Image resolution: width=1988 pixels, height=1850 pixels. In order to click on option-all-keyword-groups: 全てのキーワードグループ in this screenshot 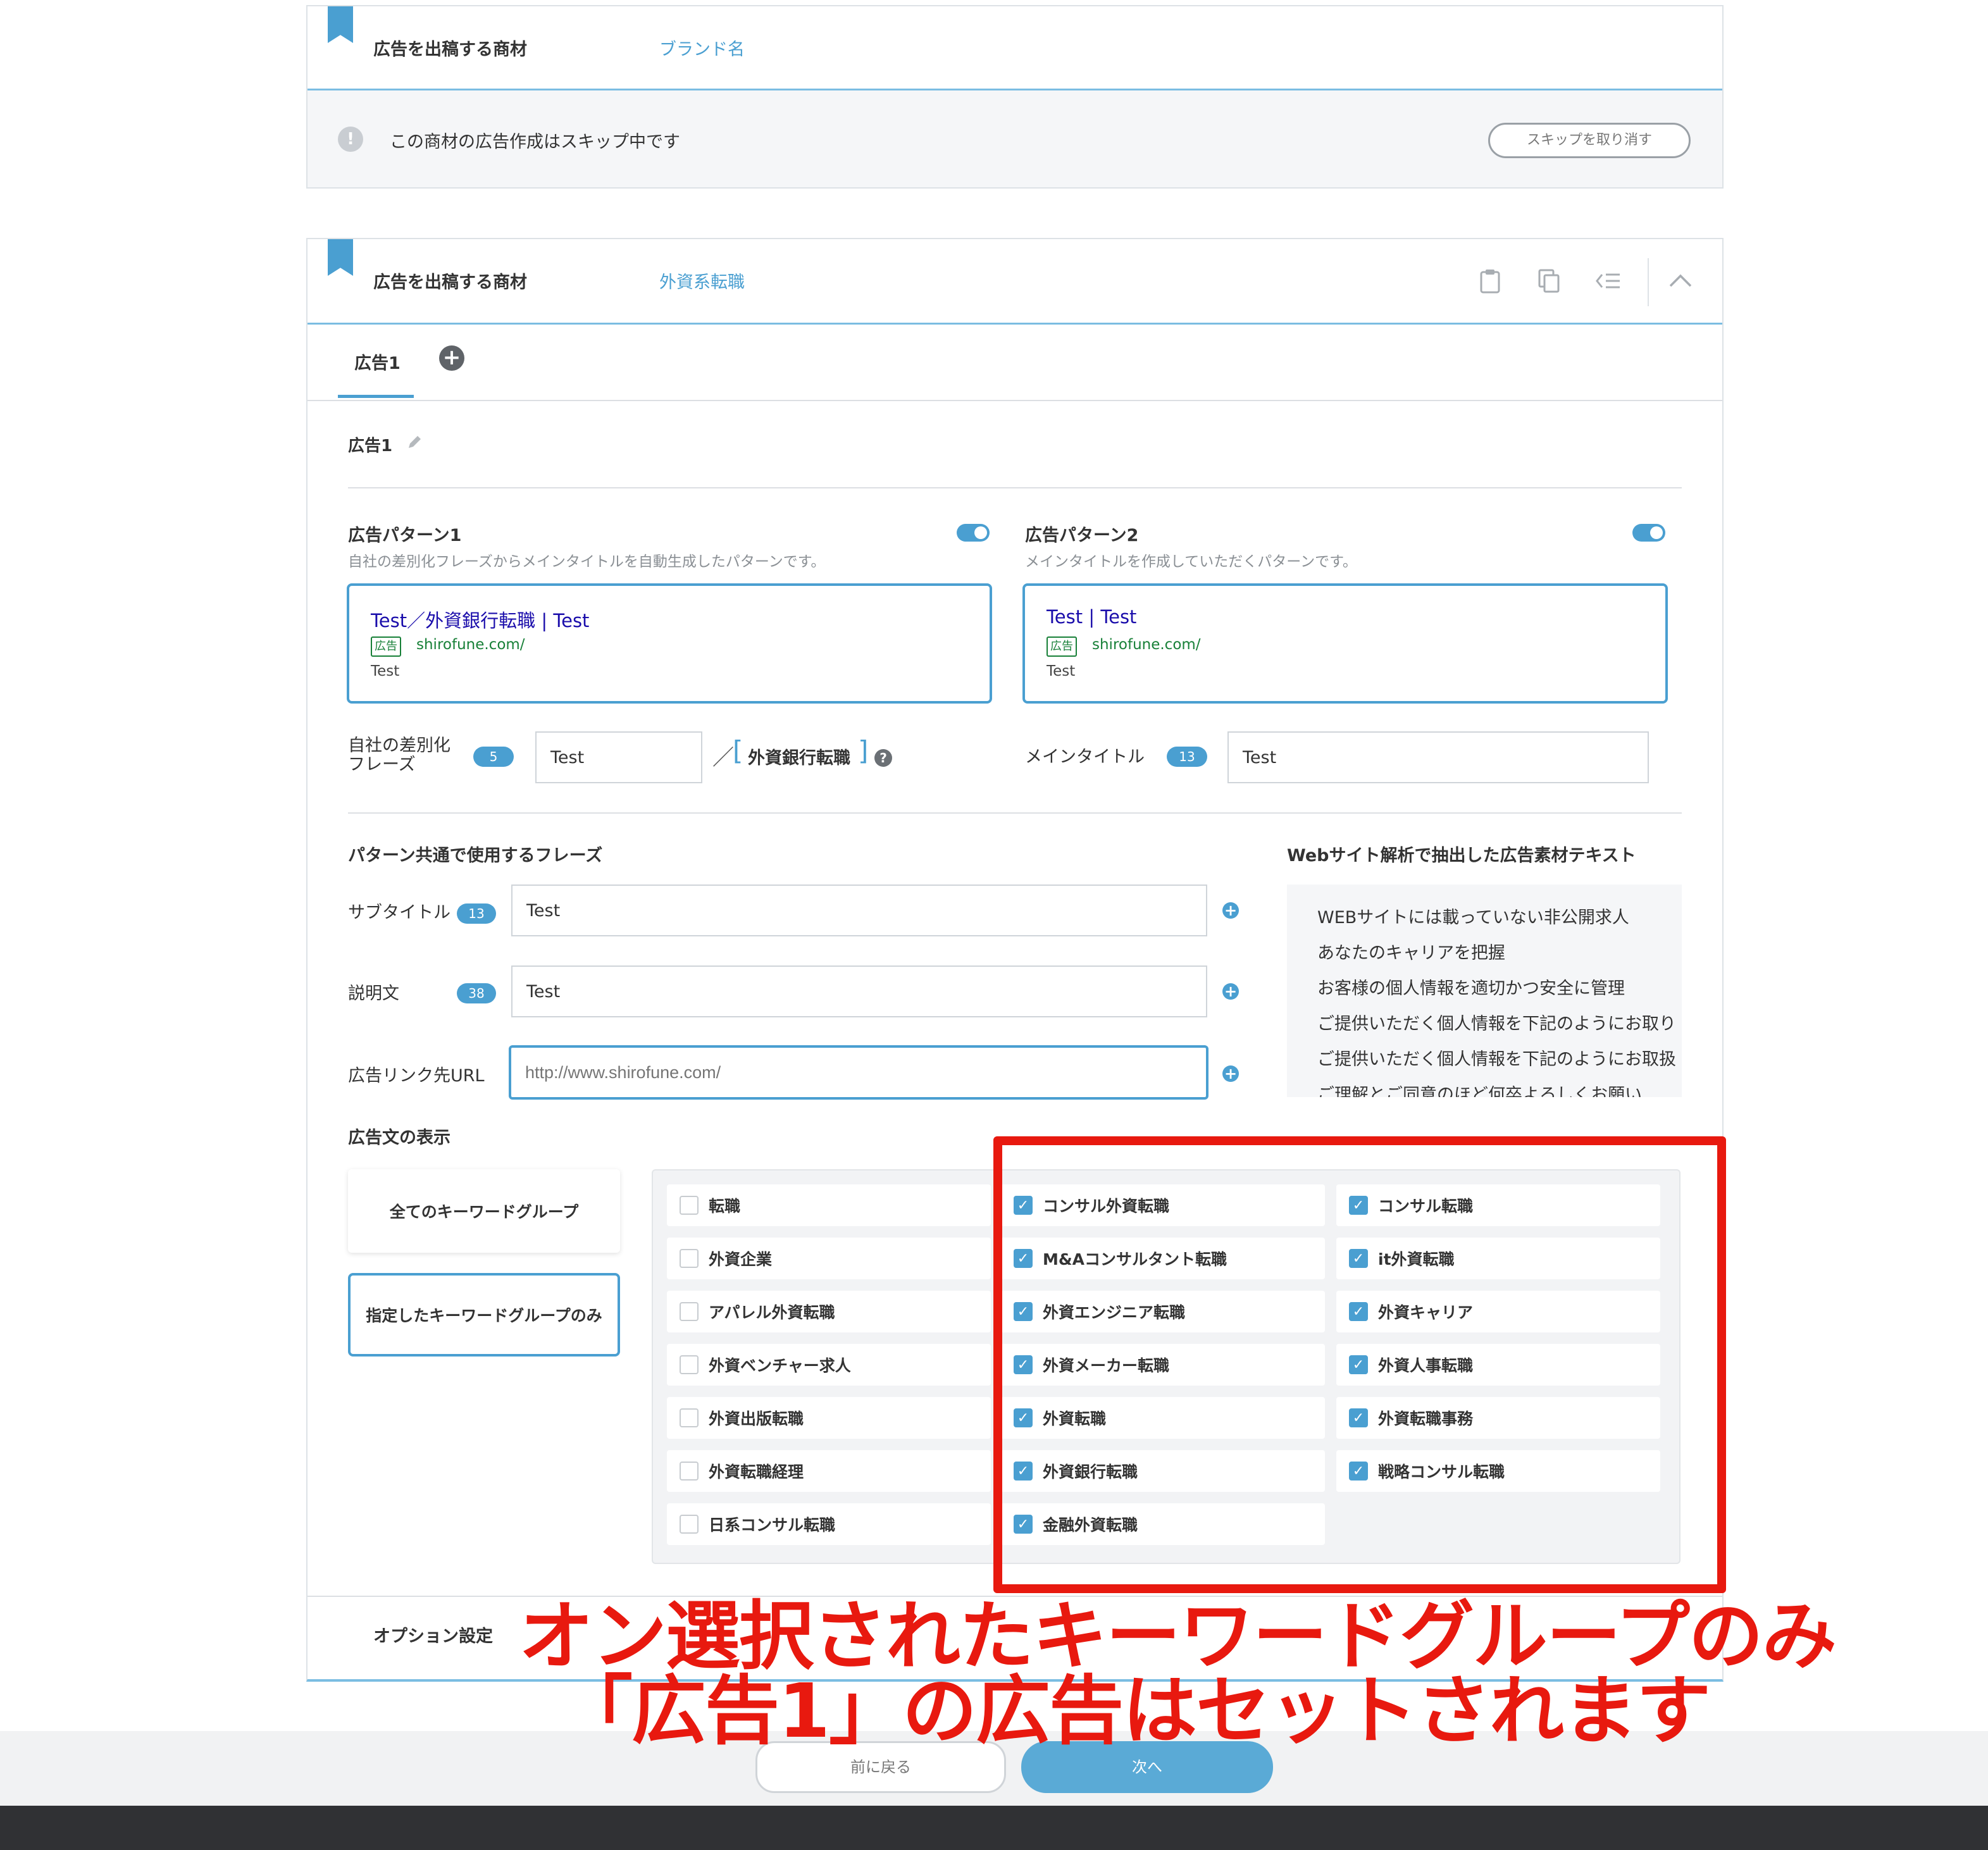, I will do `click(484, 1211)`.